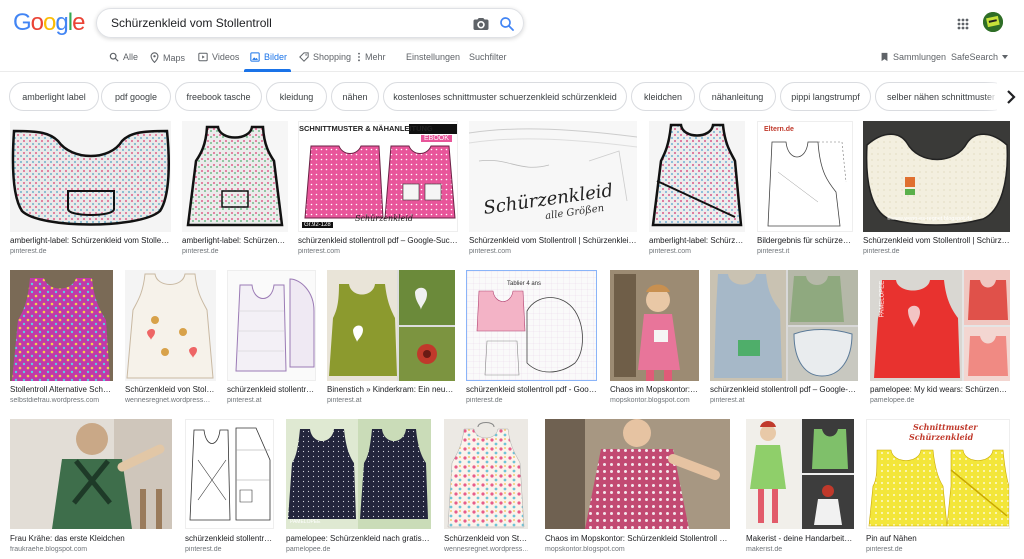 The image size is (1024, 559). What do you see at coordinates (913, 57) in the screenshot?
I see `collections-link: Sammlungen` at bounding box center [913, 57].